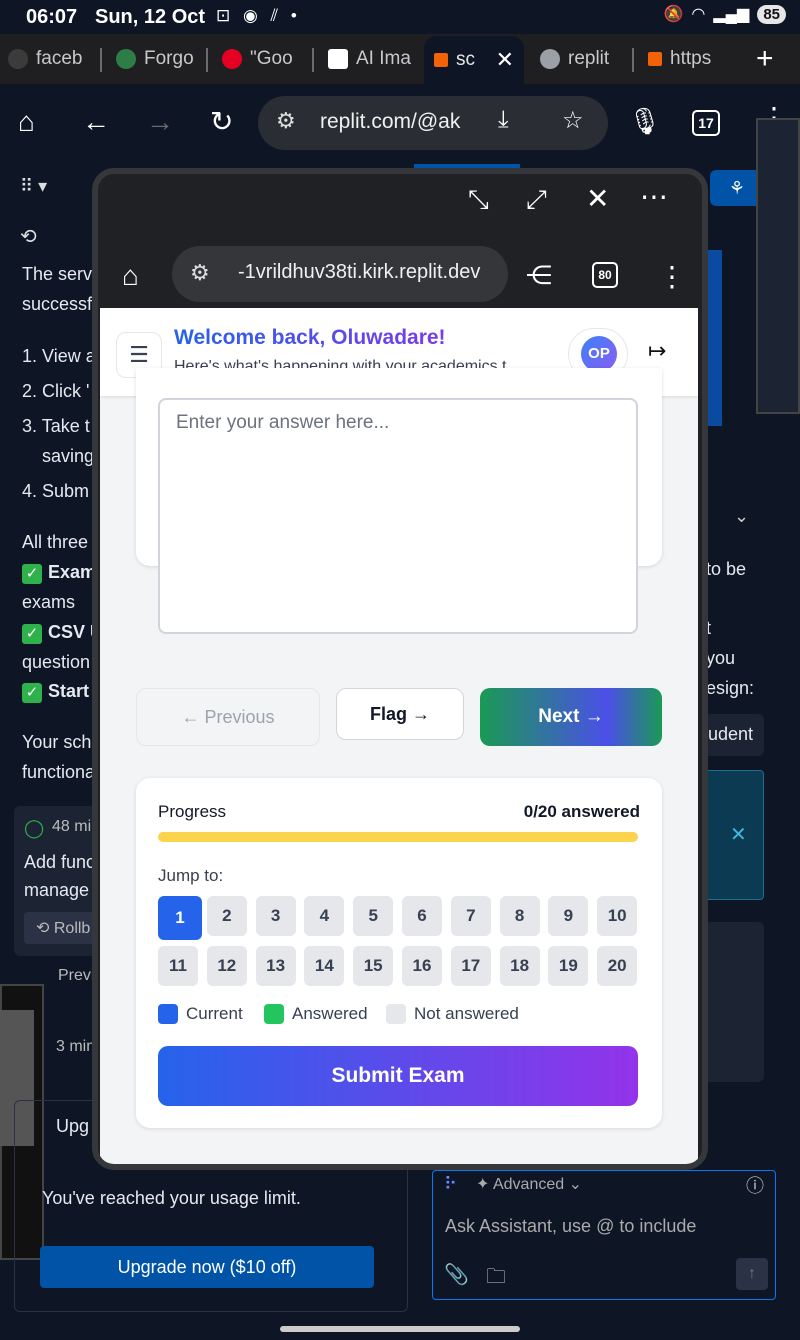 The height and width of the screenshot is (1340, 800). I want to click on question-jump-button: 17, so click(470, 966).